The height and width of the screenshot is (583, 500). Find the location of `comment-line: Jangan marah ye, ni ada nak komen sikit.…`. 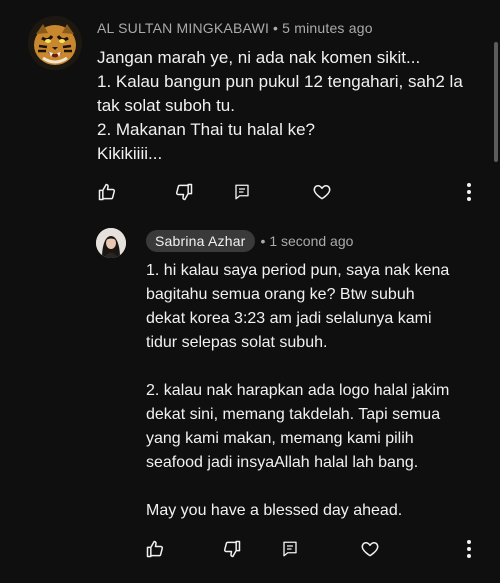

comment-line: Jangan marah ye, ni ada nak komen sikit.… is located at coordinates (259, 57).